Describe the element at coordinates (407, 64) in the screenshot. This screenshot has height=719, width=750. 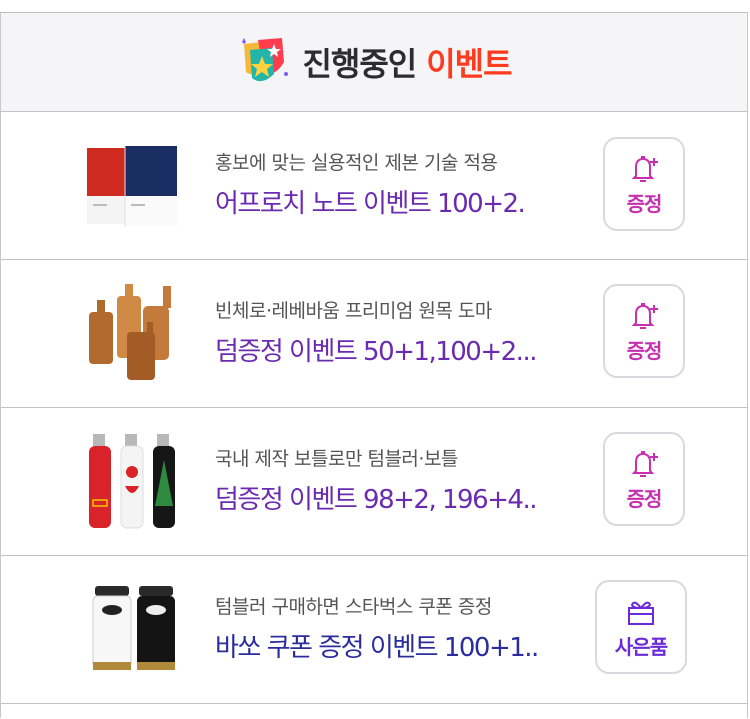
I see `page-title: 진행중인 이벤트` at that location.